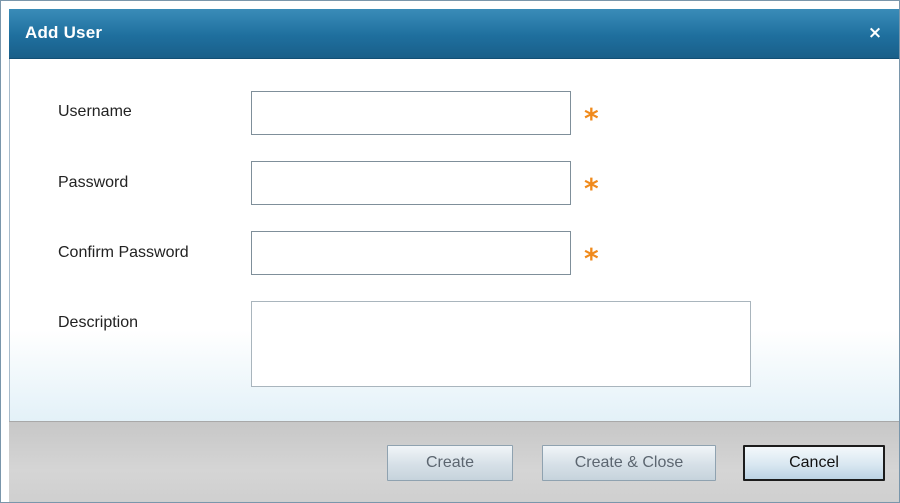 The height and width of the screenshot is (503, 900). Describe the element at coordinates (591, 258) in the screenshot. I see `confirm-password-required-asterisk-icon: *` at that location.